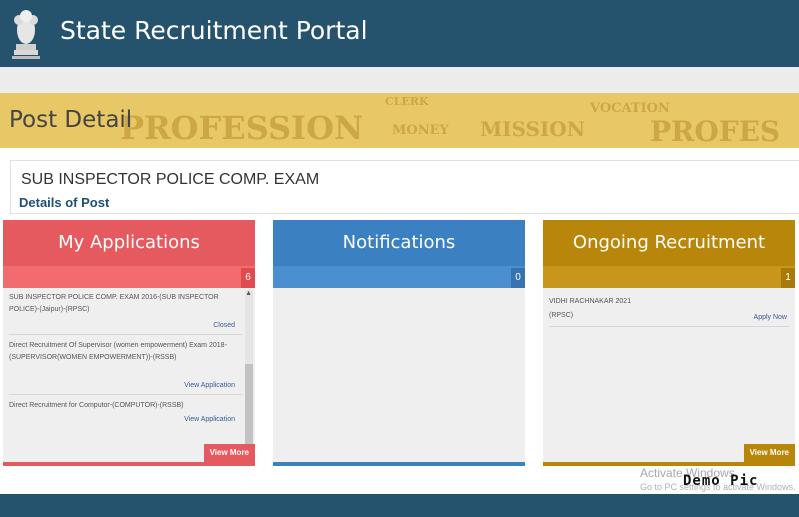  I want to click on panel-count-bar: 6, so click(129, 277).